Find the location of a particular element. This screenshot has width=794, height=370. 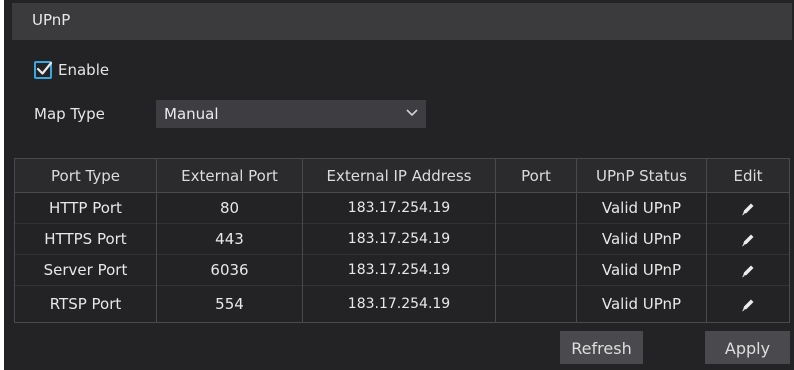

cell-external-port: 443 is located at coordinates (229, 239).